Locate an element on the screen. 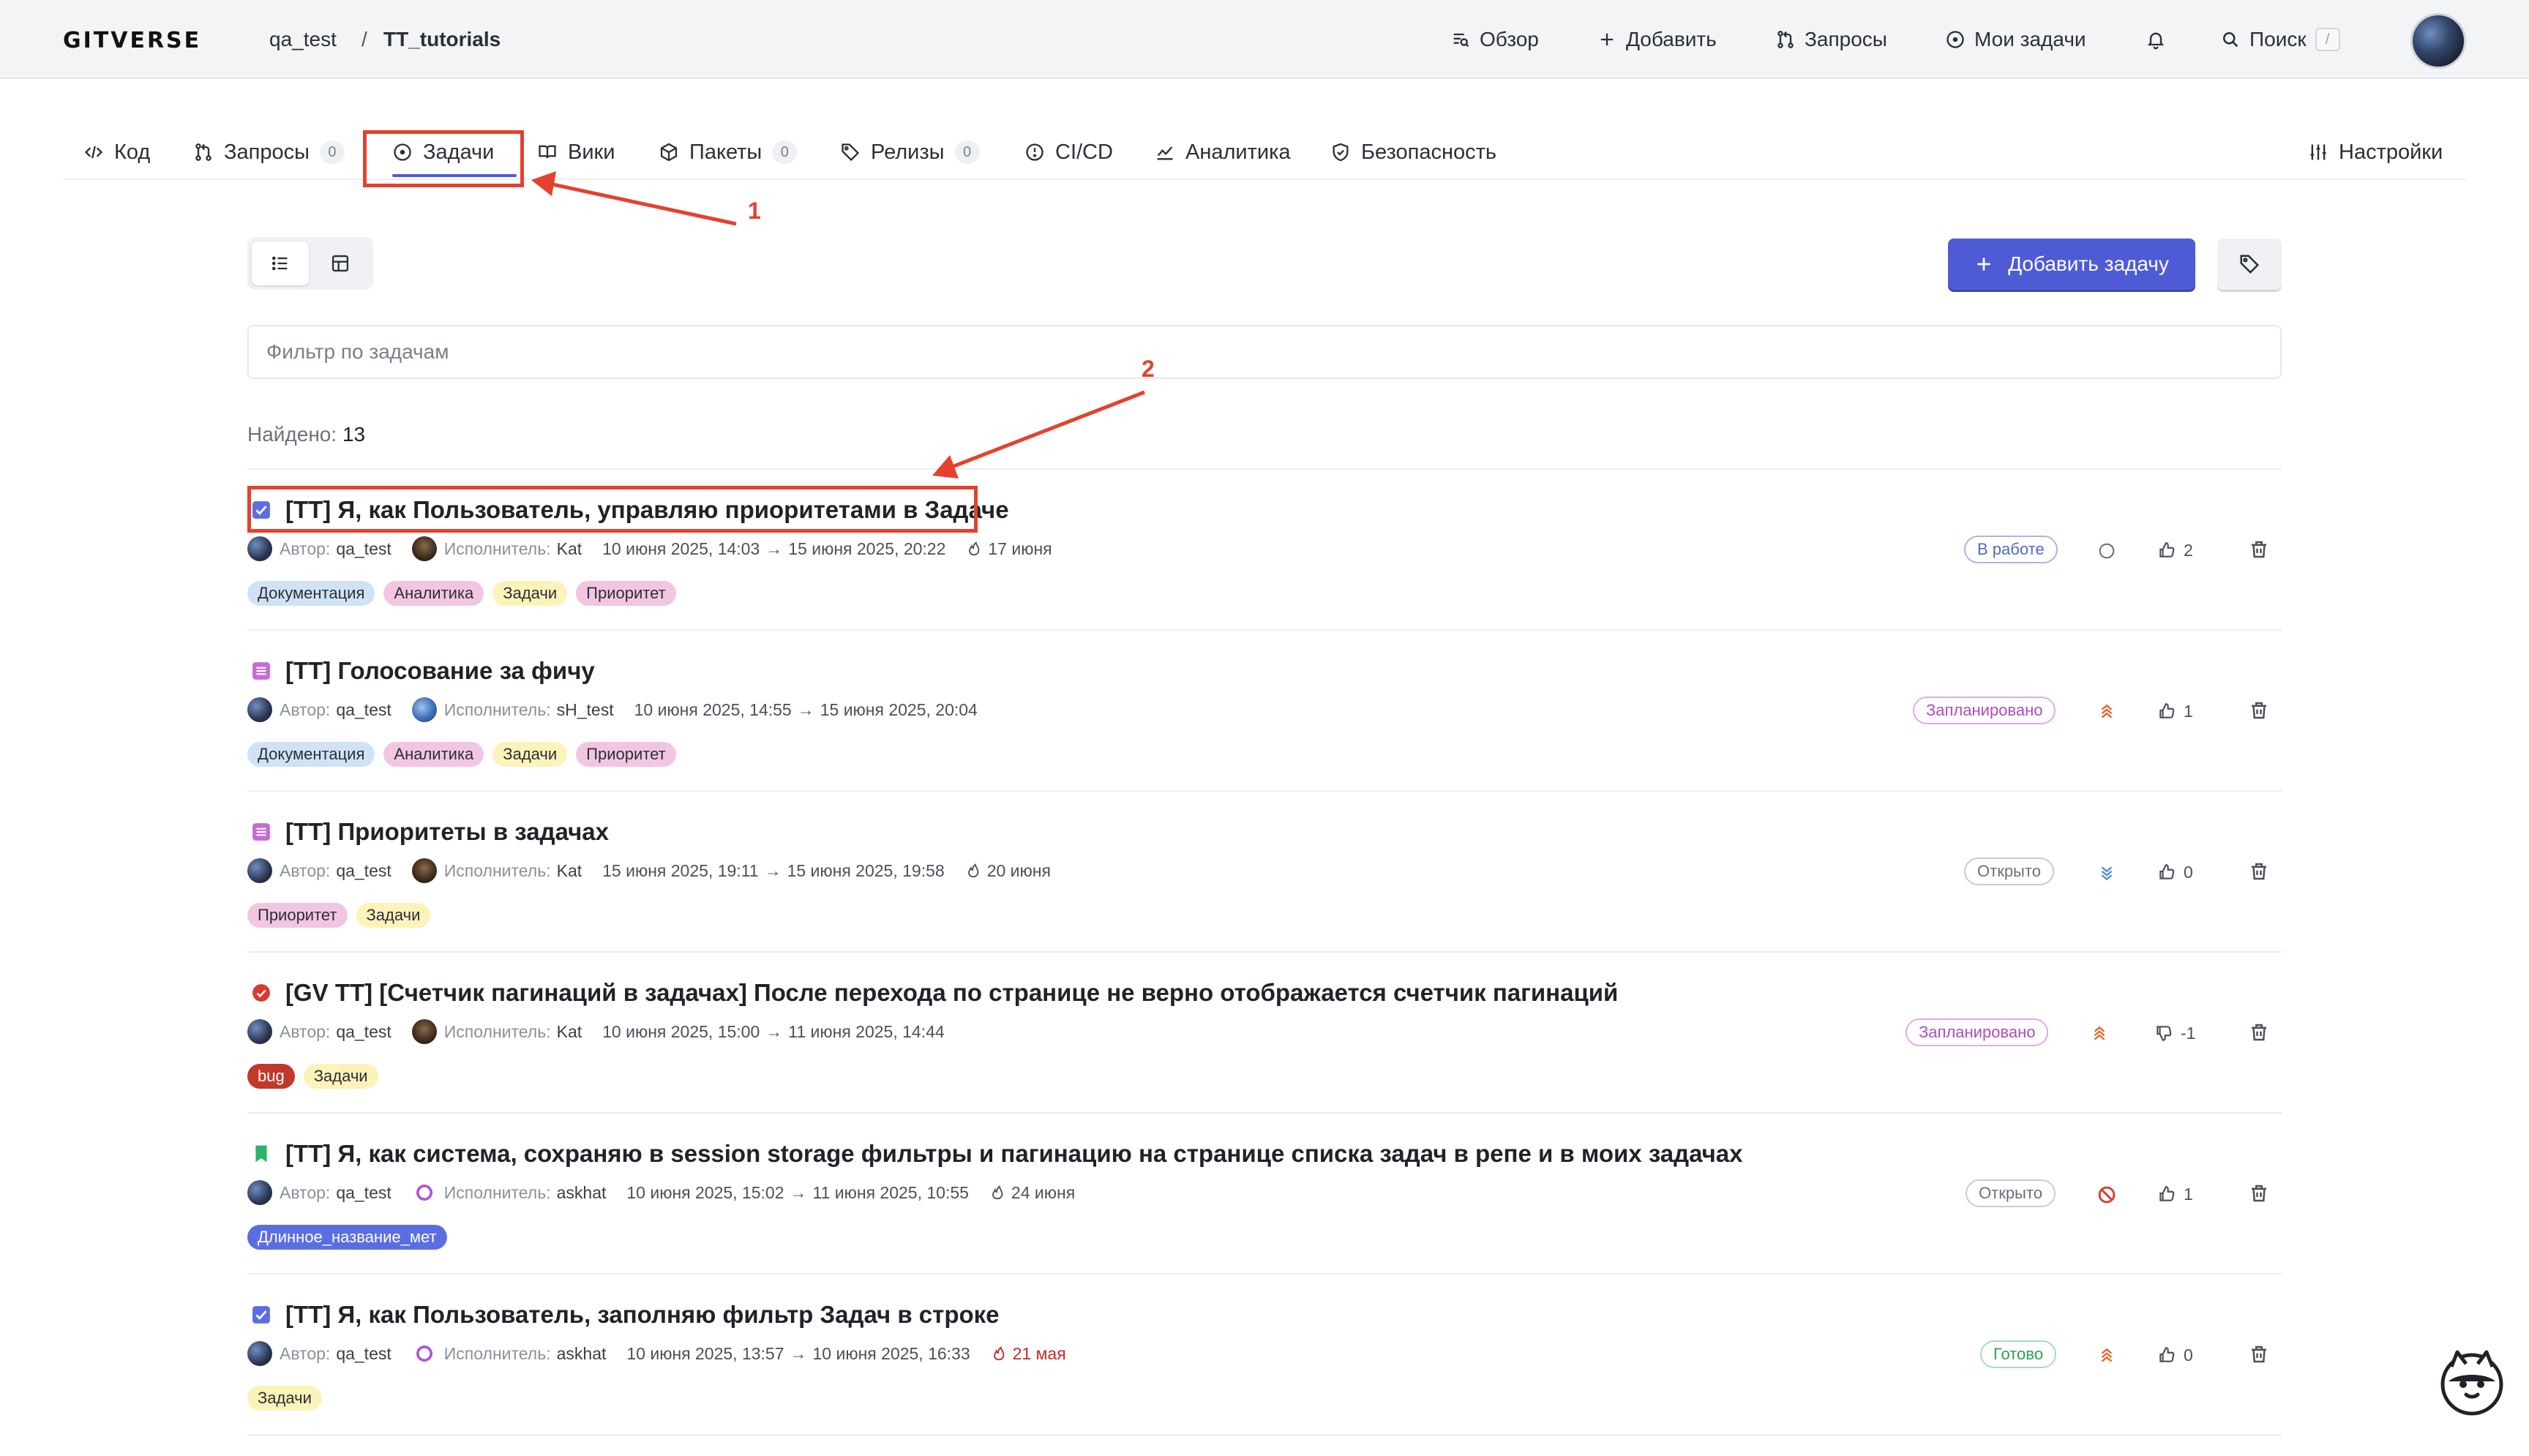 The width and height of the screenshot is (2529, 1456). breadcrumb-repo: TT_tutorials is located at coordinates (442, 39).